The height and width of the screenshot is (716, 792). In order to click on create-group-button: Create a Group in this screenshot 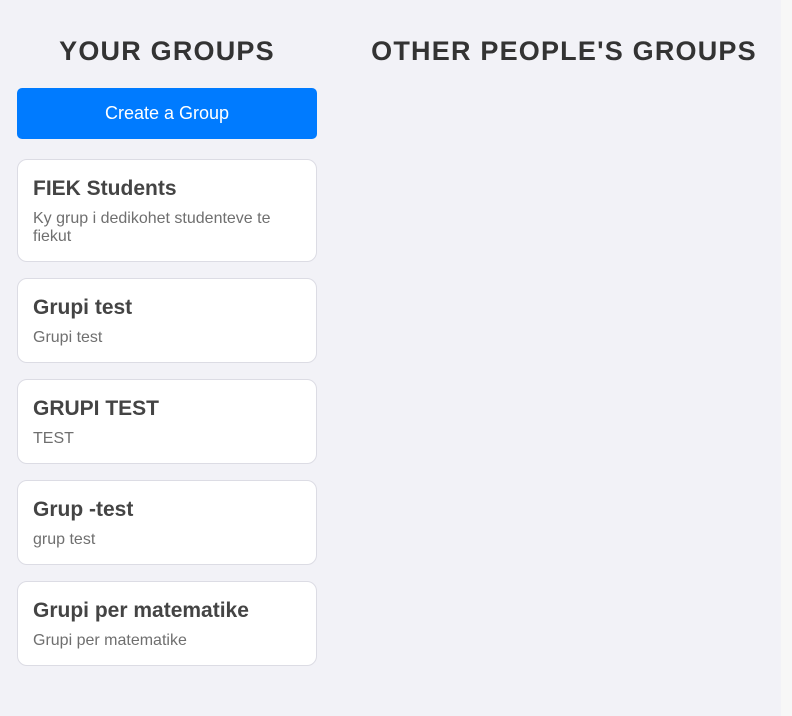, I will do `click(167, 113)`.